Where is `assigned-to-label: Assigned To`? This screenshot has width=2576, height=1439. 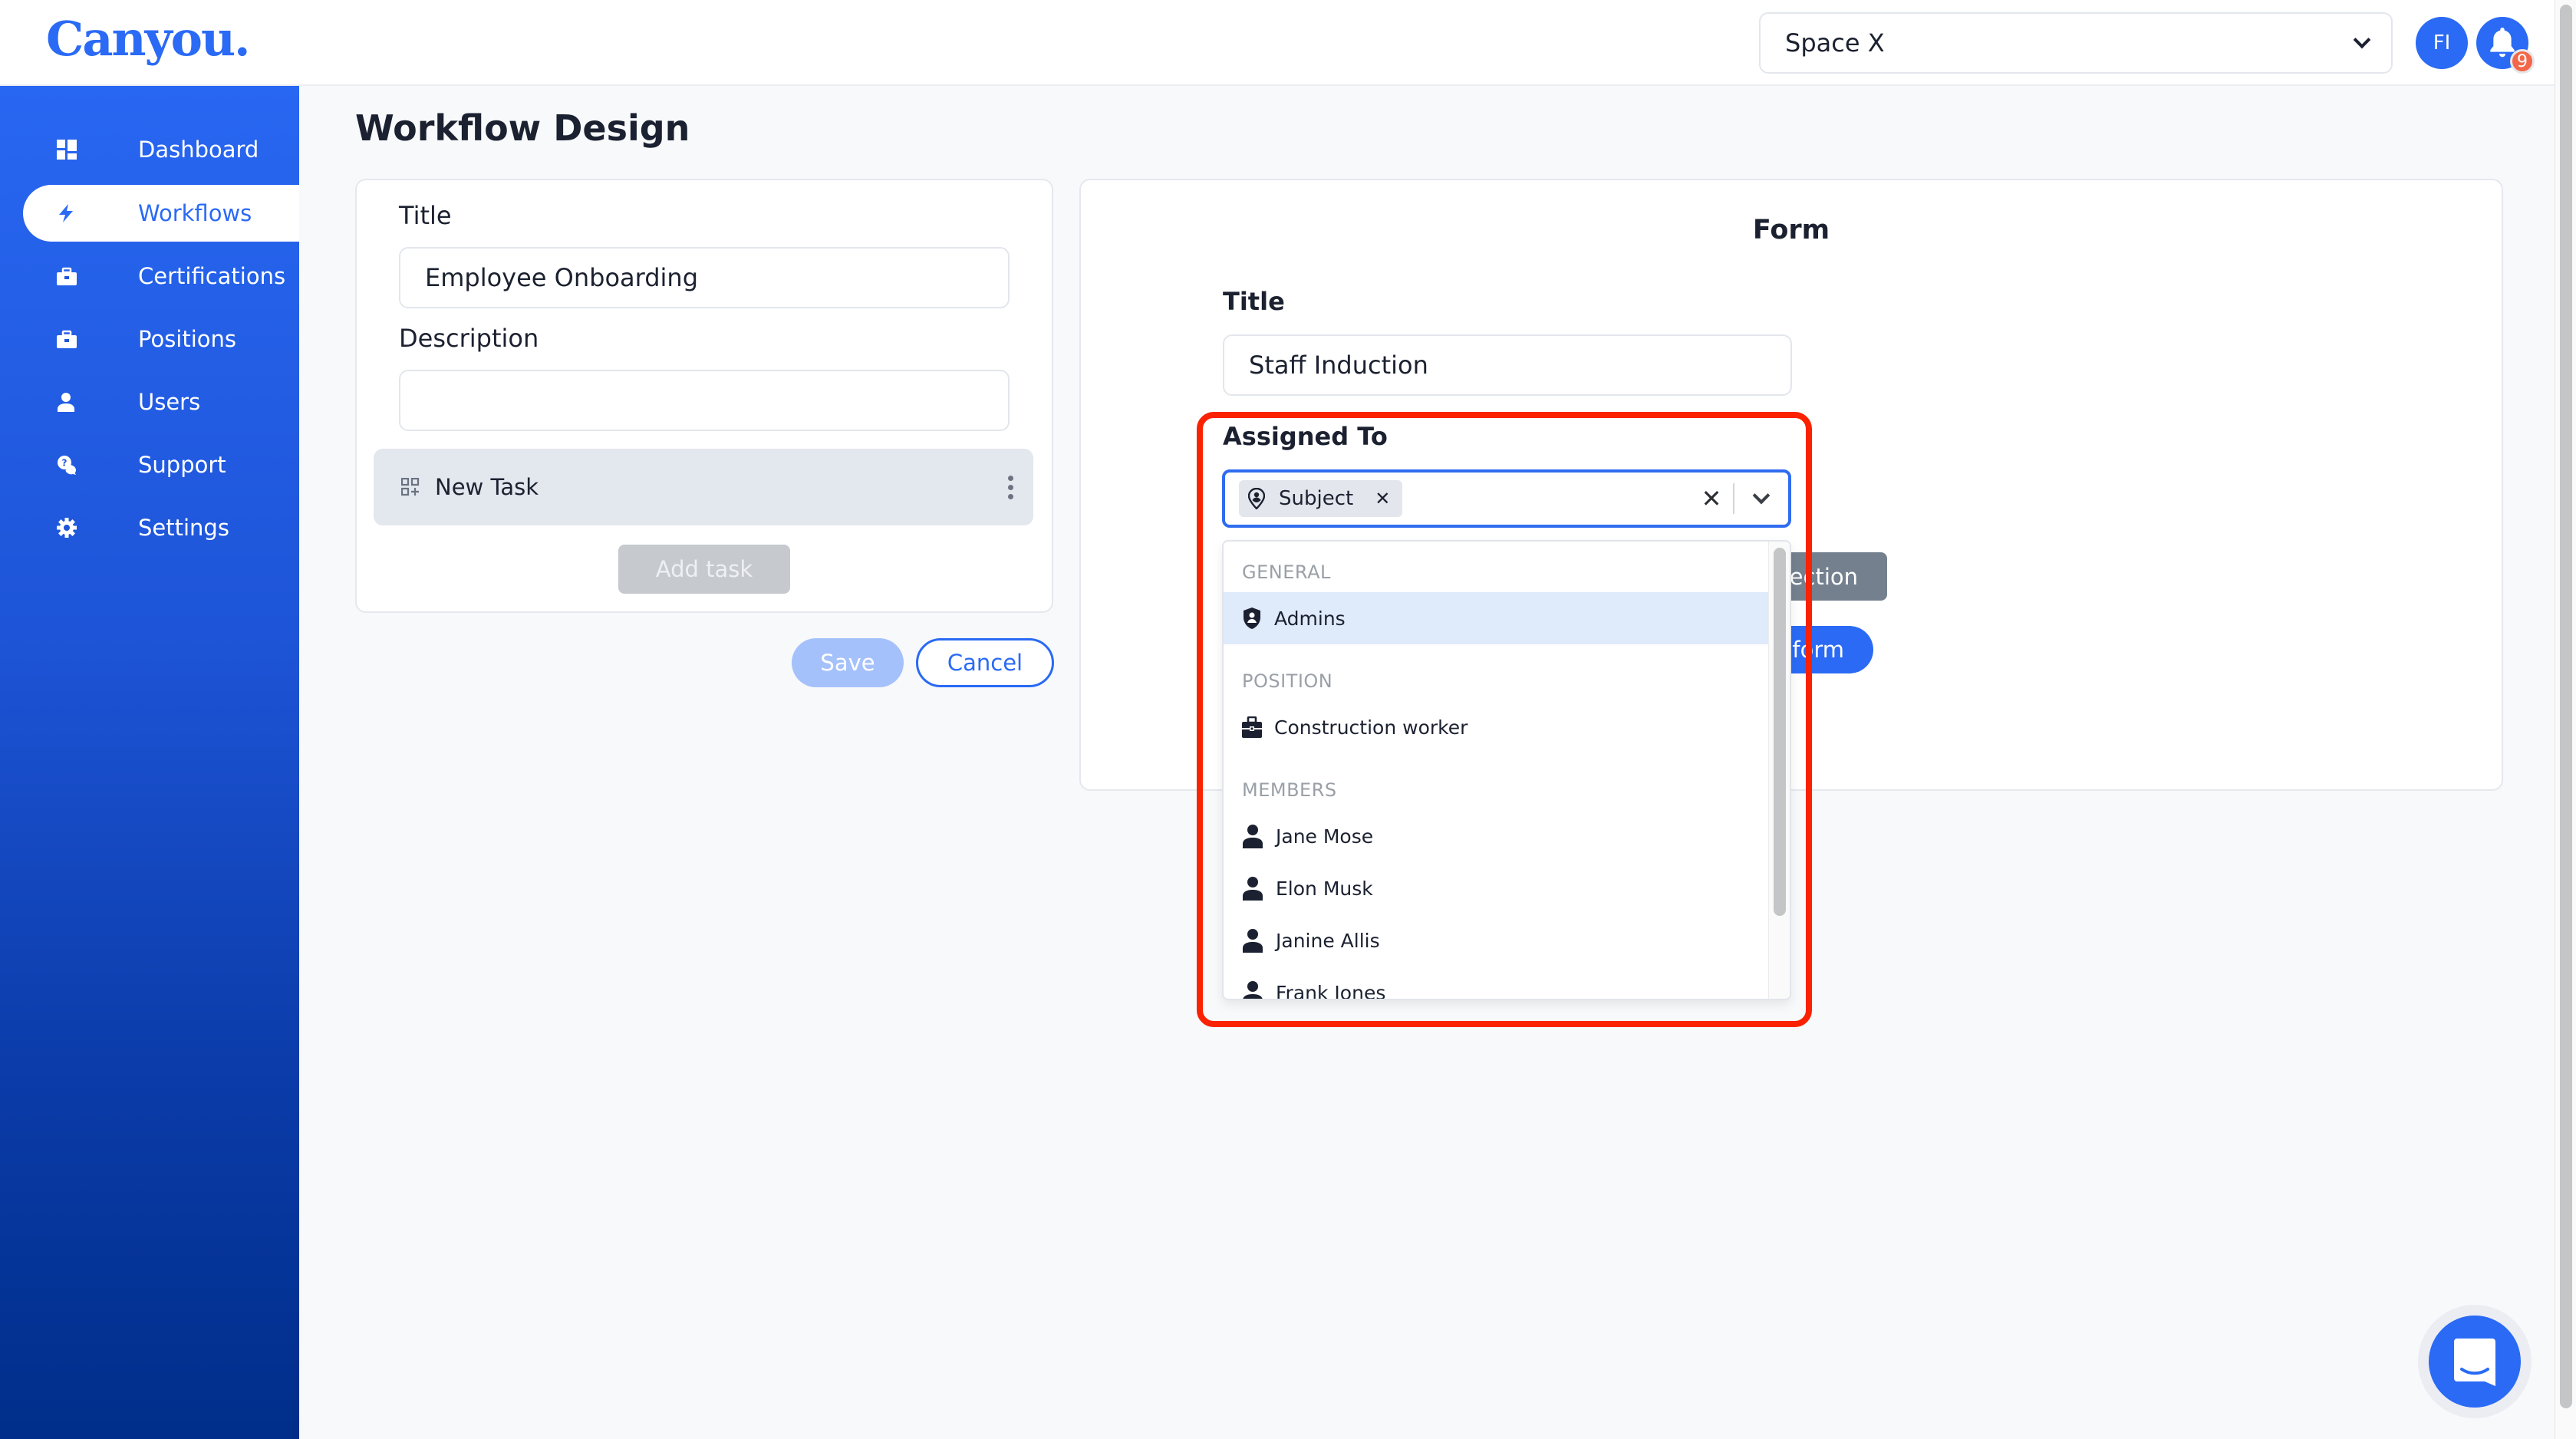 assigned-to-label: Assigned To is located at coordinates (1305, 436).